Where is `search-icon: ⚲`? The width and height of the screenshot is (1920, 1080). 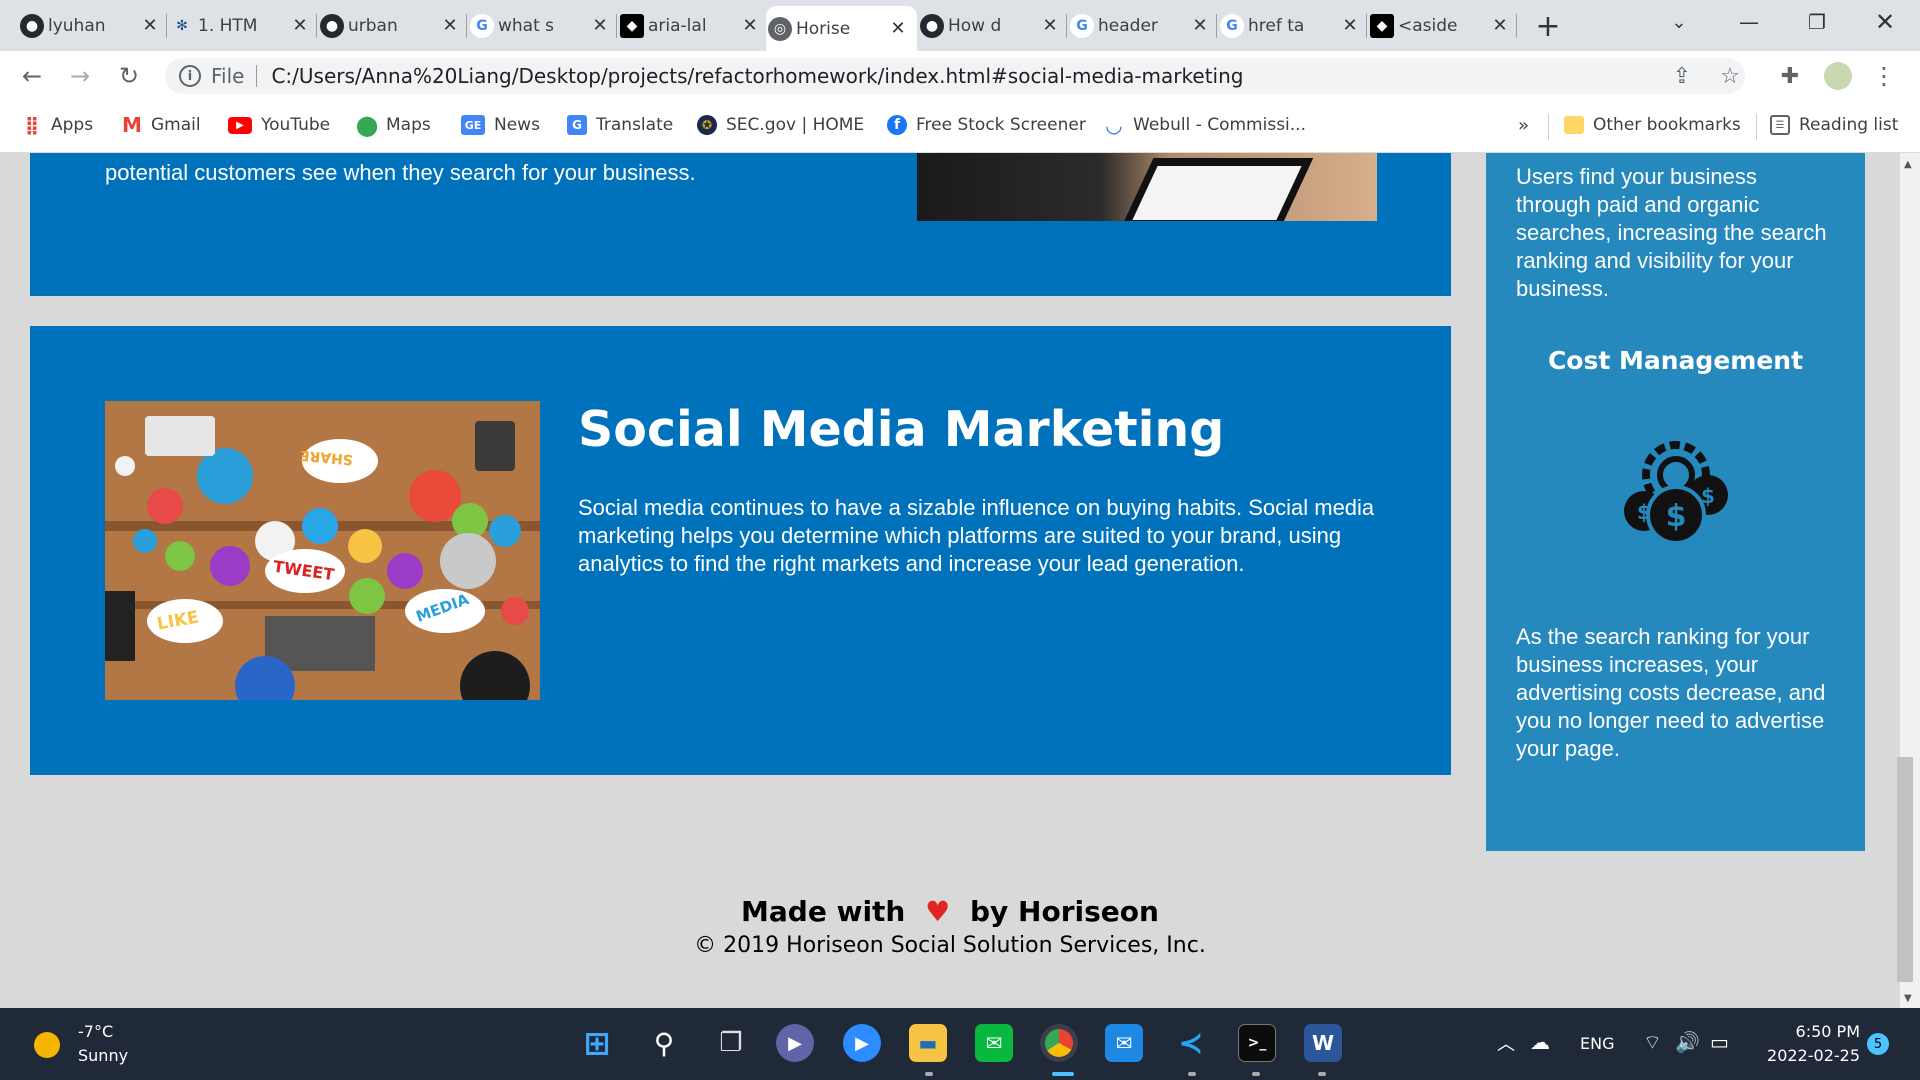 search-icon: ⚲ is located at coordinates (664, 1043).